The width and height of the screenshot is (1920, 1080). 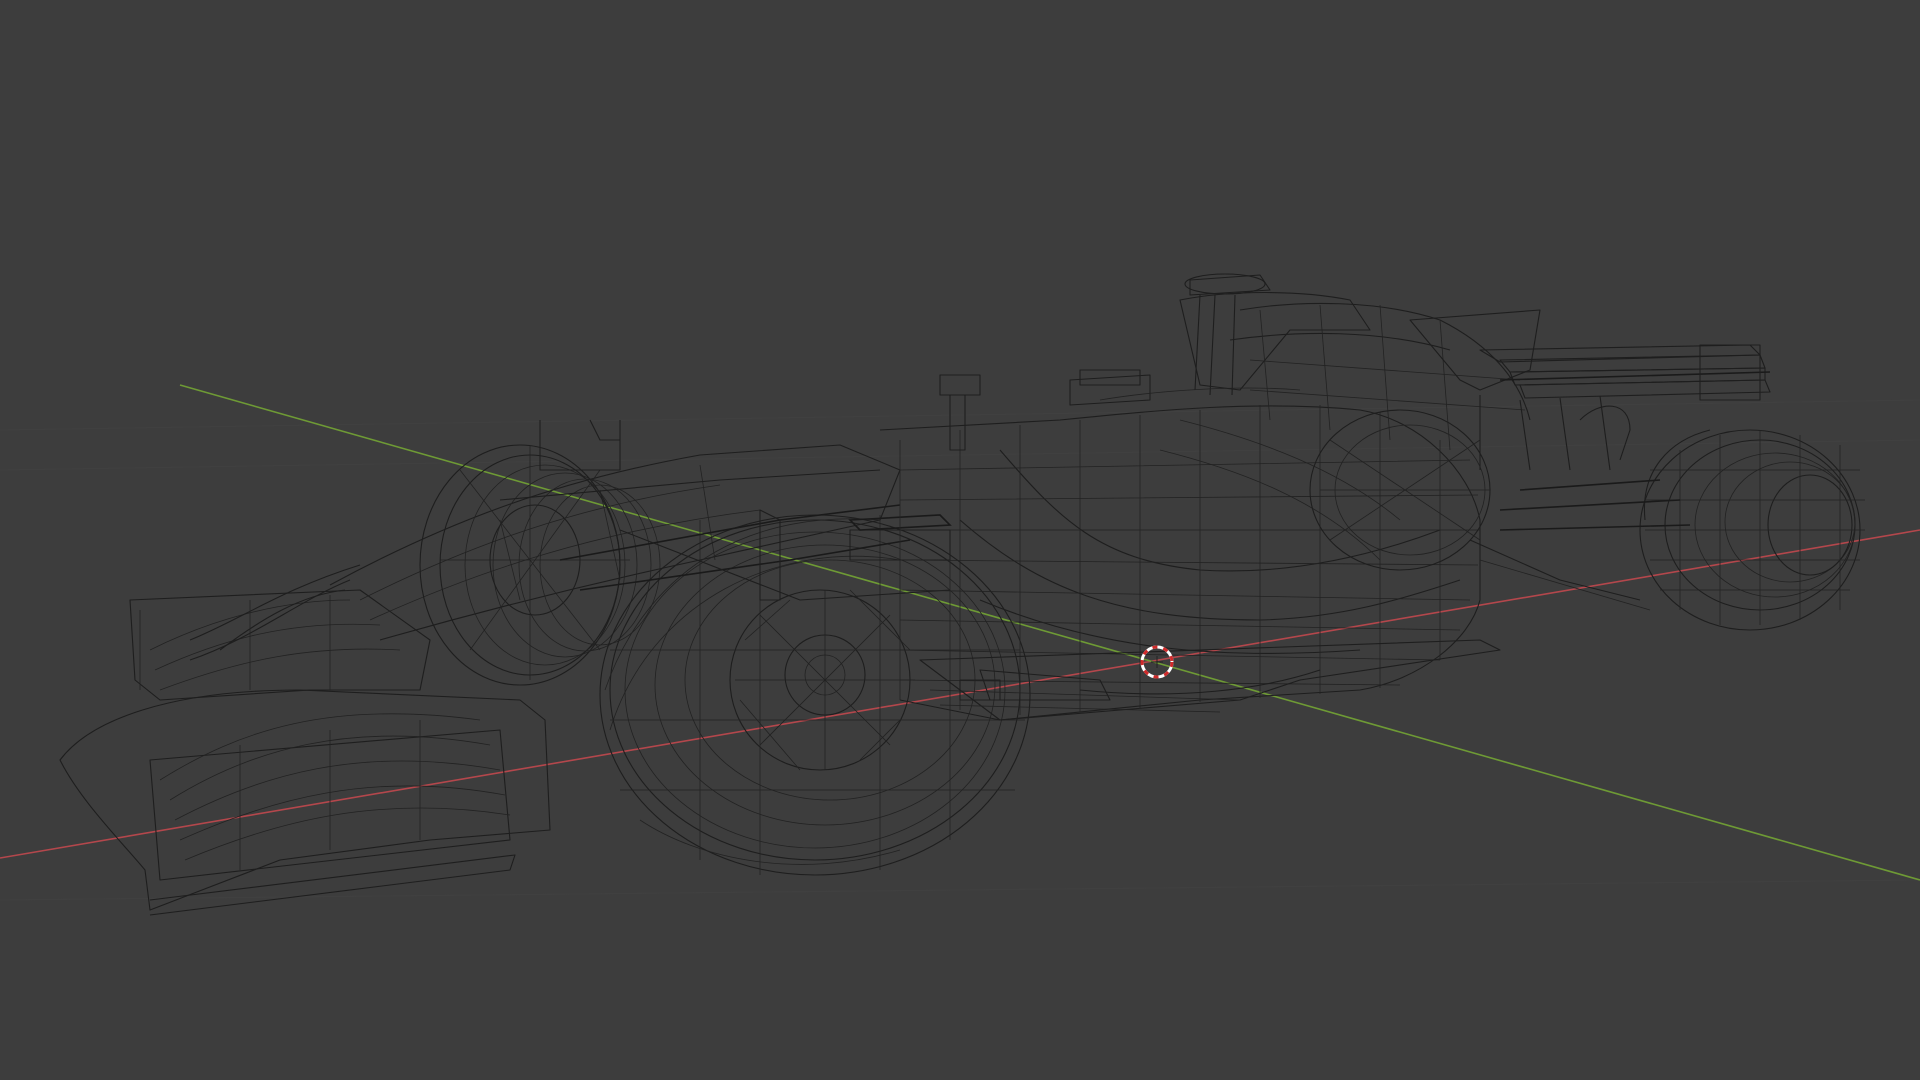 I want to click on wheel-rear-left, so click(x=1400, y=490).